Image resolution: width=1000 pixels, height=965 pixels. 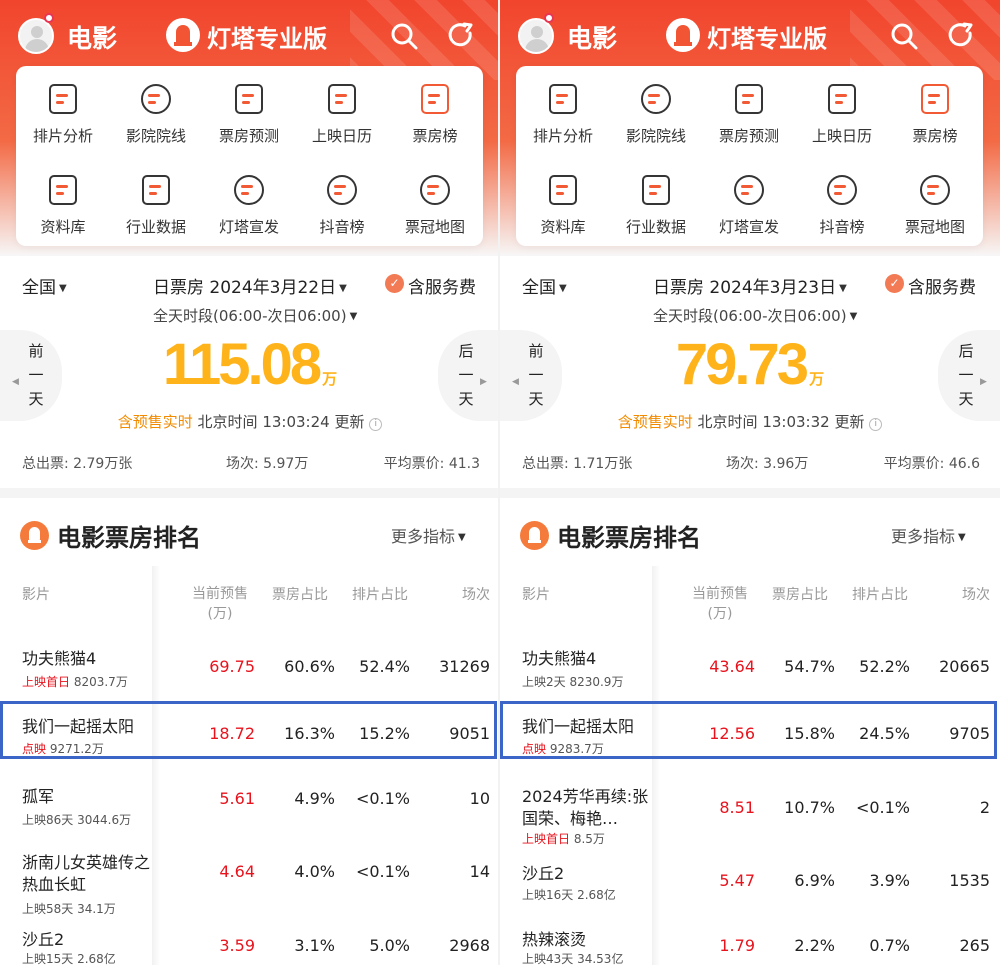 I want to click on presale-value: 3.59, so click(x=237, y=945).